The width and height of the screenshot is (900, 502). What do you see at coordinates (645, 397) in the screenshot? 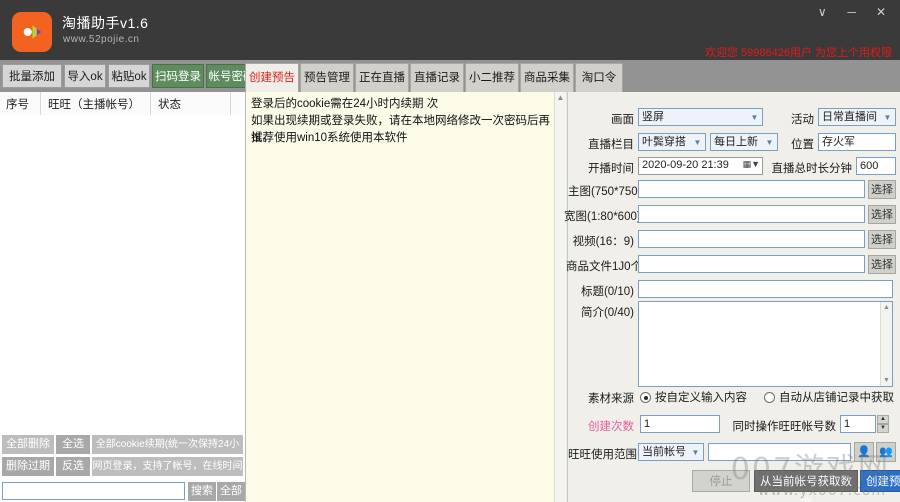
I see `radio-selected-icon` at bounding box center [645, 397].